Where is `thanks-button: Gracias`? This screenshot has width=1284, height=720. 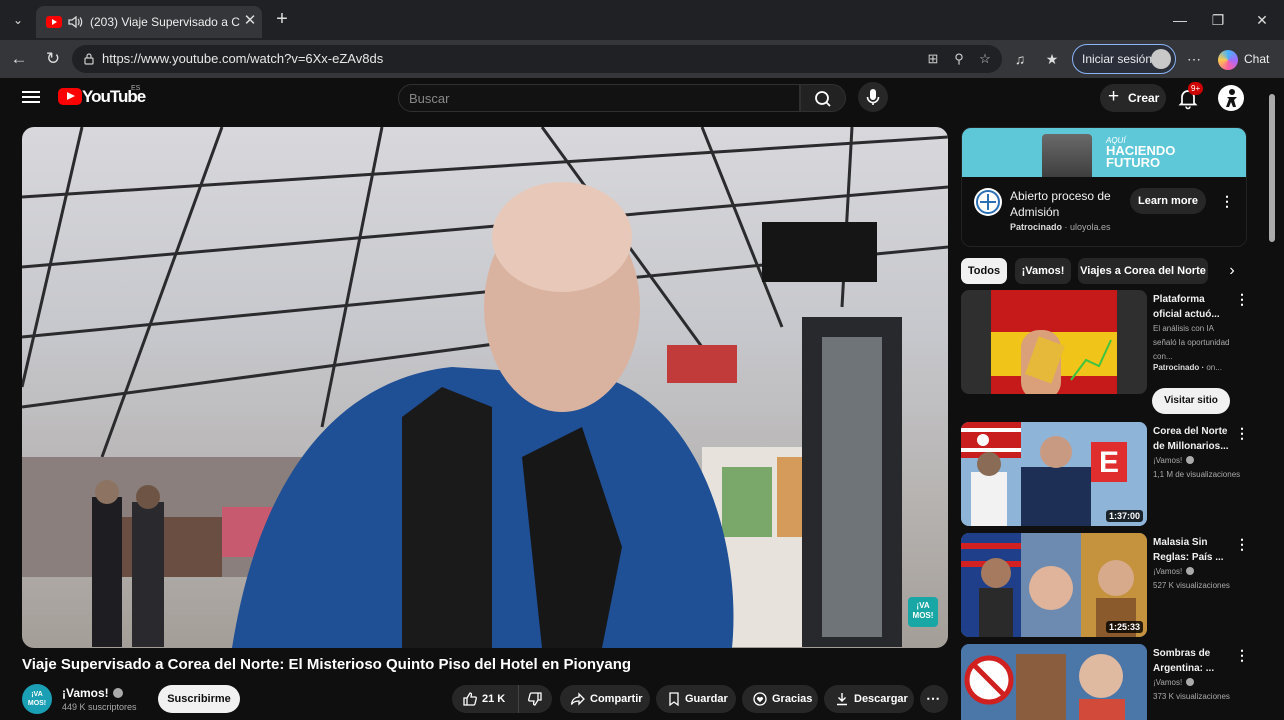 thanks-button: Gracias is located at coordinates (780, 699).